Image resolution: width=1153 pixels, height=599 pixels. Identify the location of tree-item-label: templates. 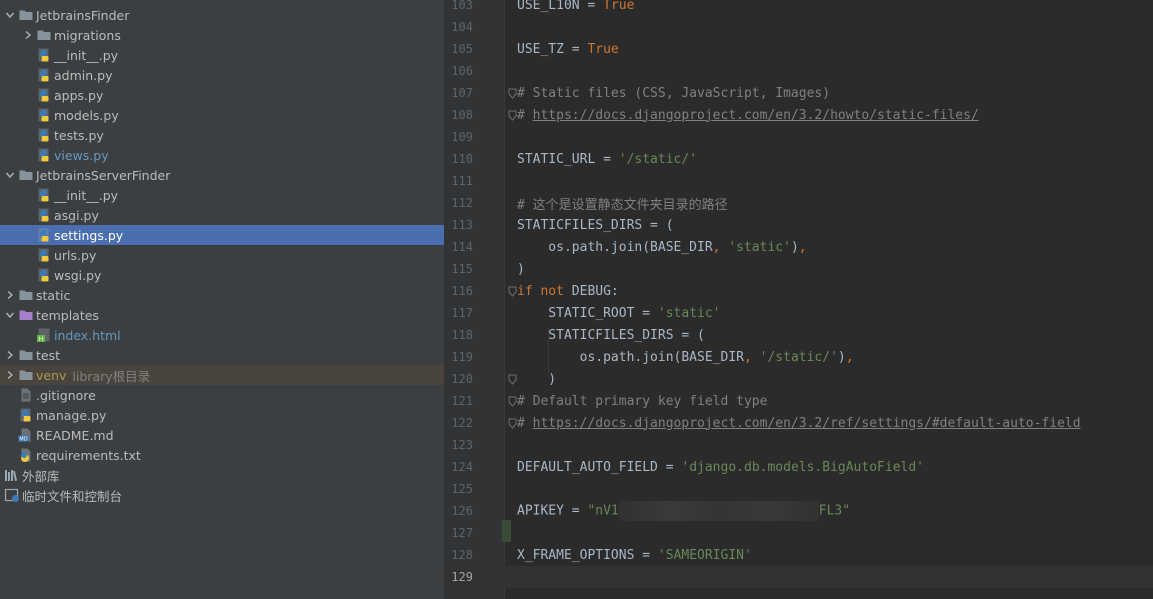
(67, 315).